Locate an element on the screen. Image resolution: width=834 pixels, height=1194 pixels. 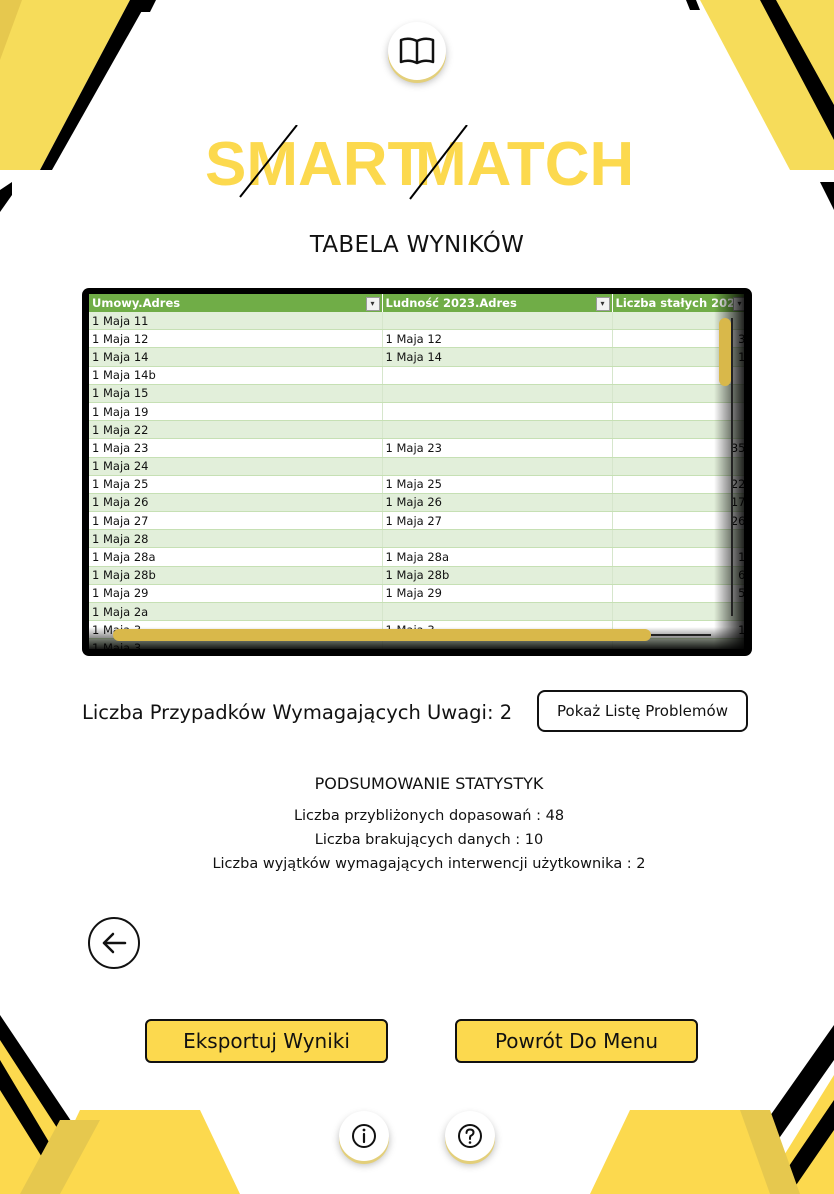
table-row: 1 Maja 251 Maja 2522 is located at coordinates (416, 484).